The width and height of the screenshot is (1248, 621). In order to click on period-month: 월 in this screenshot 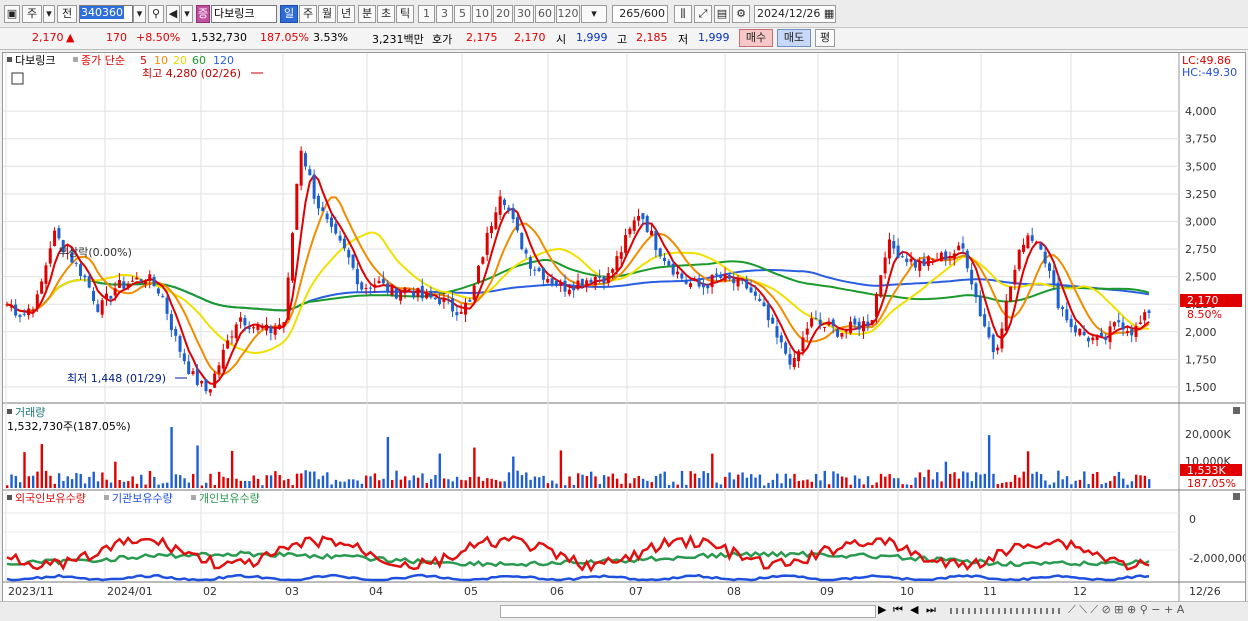, I will do `click(327, 14)`.